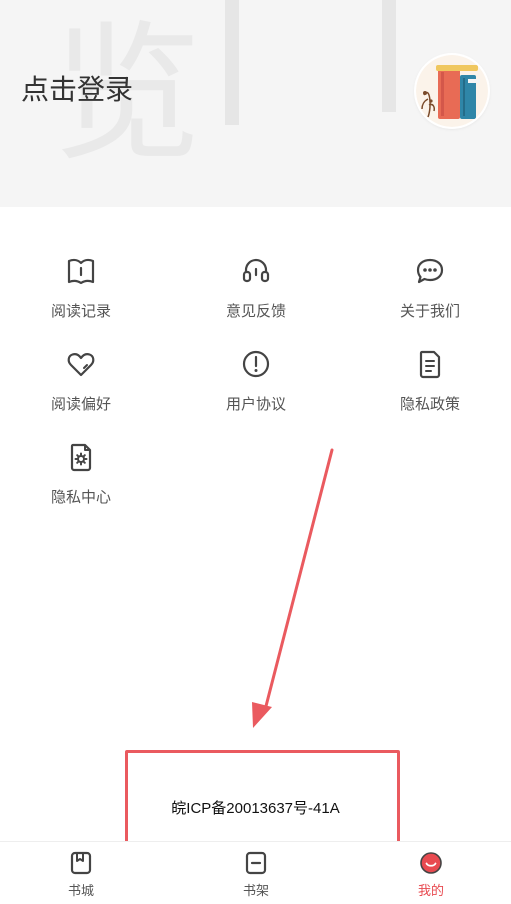 This screenshot has width=511, height=904. I want to click on exclamation-circle-icon, so click(256, 364).